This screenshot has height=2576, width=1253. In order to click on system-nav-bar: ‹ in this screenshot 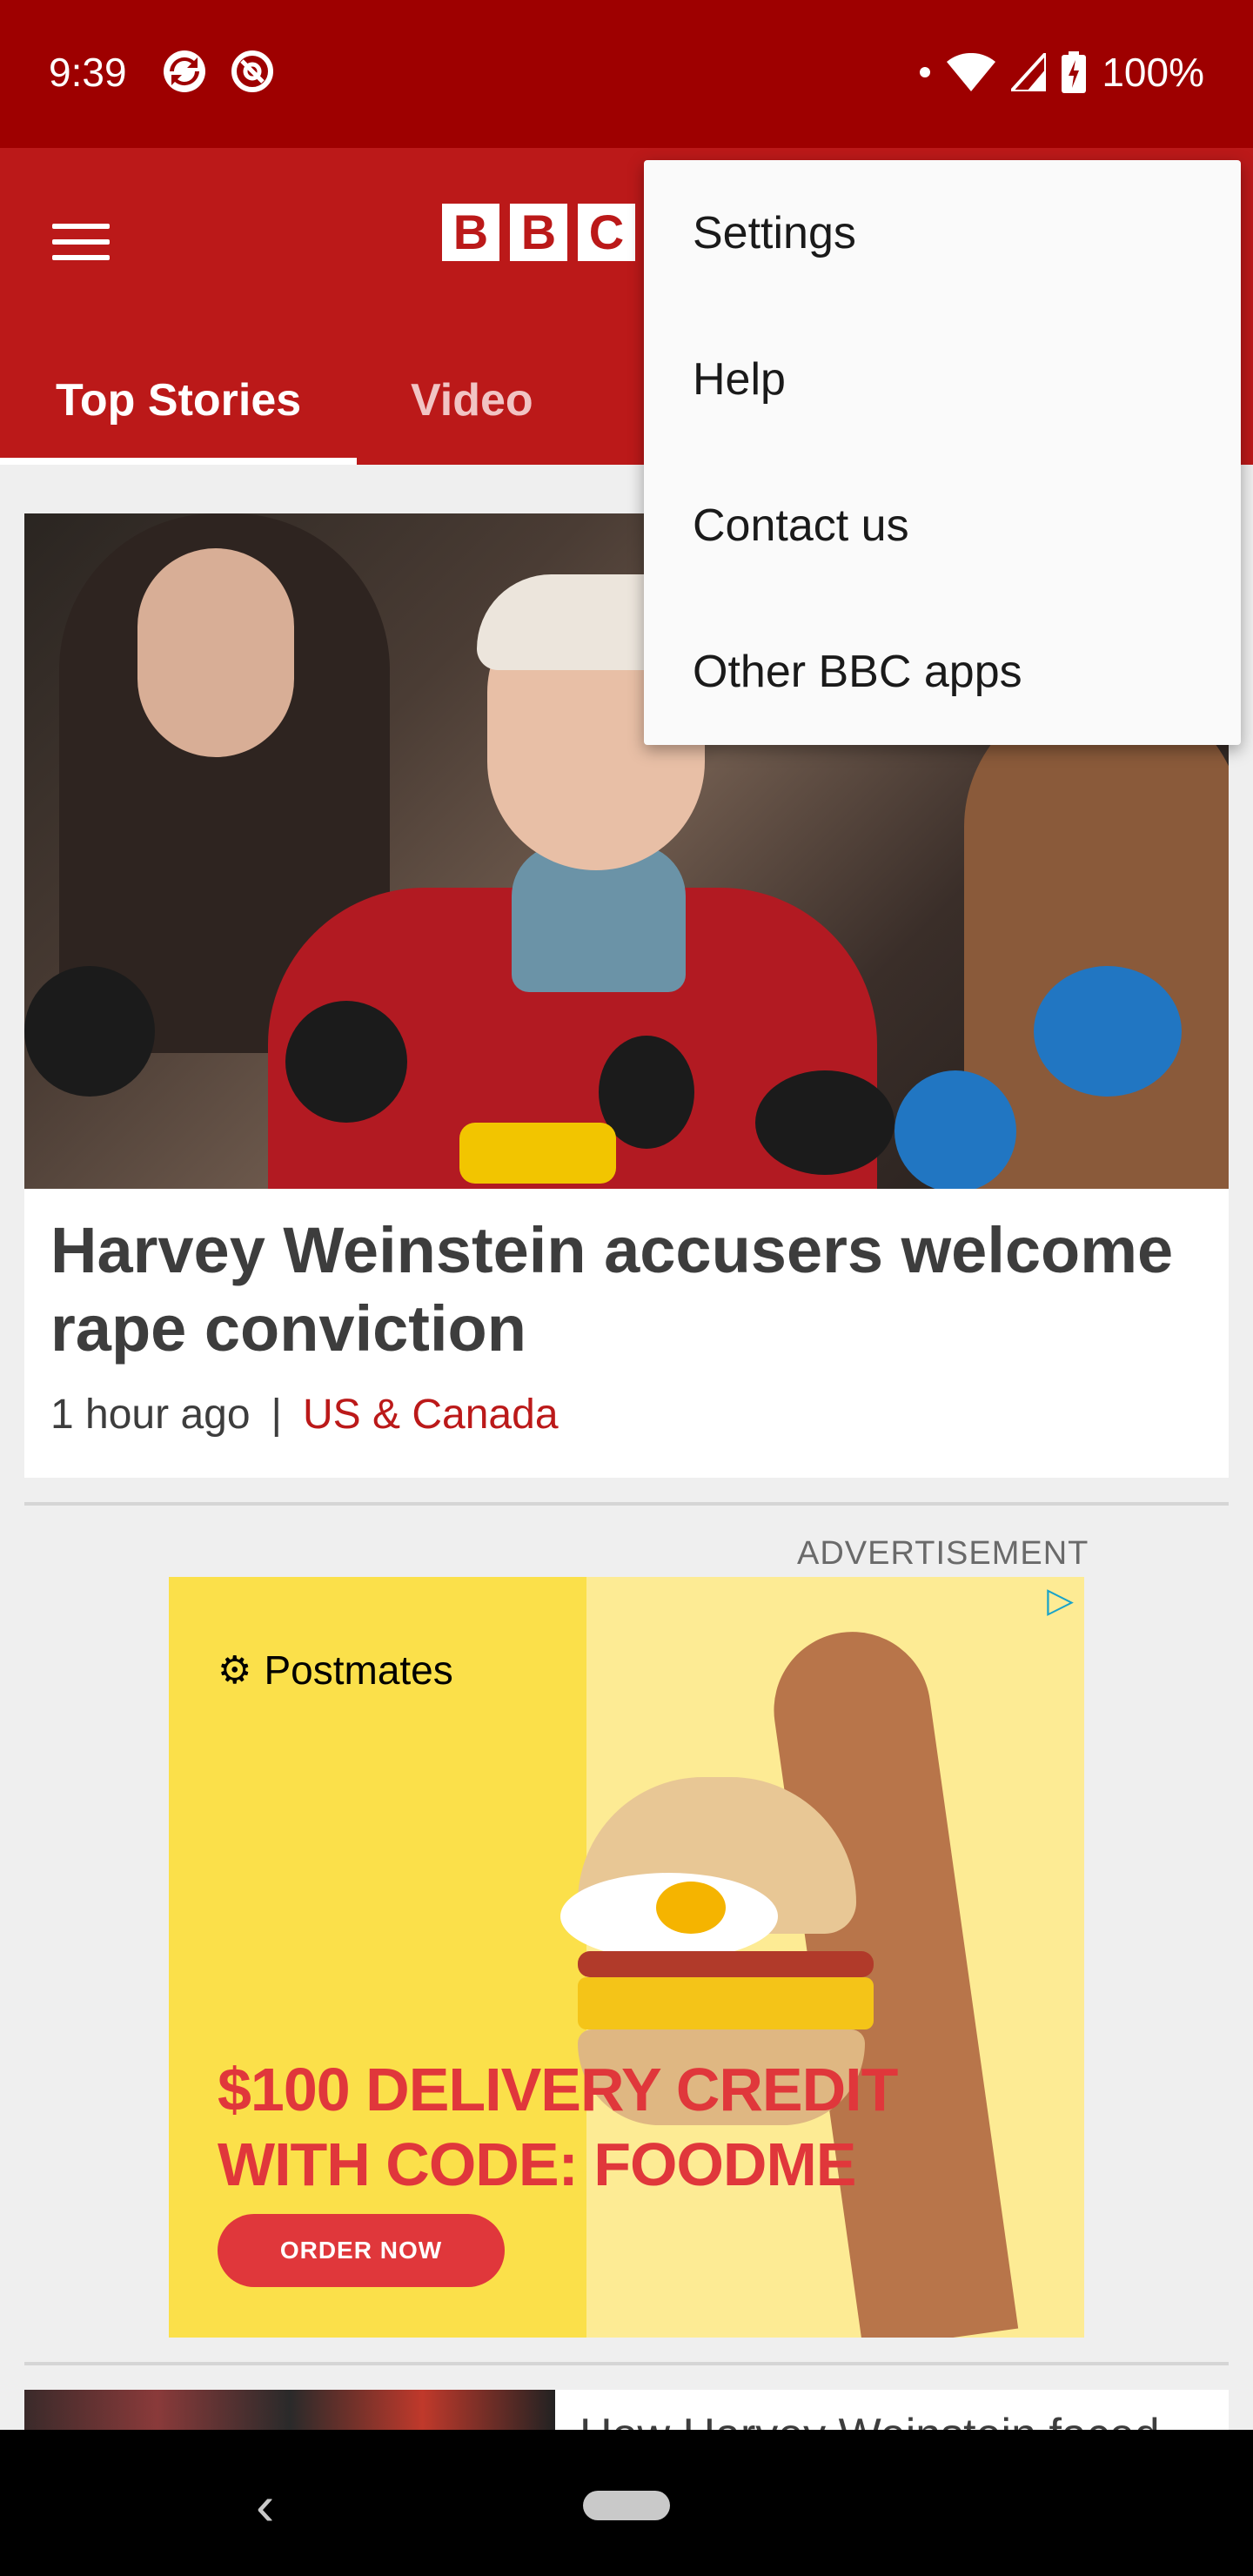, I will do `click(626, 2503)`.